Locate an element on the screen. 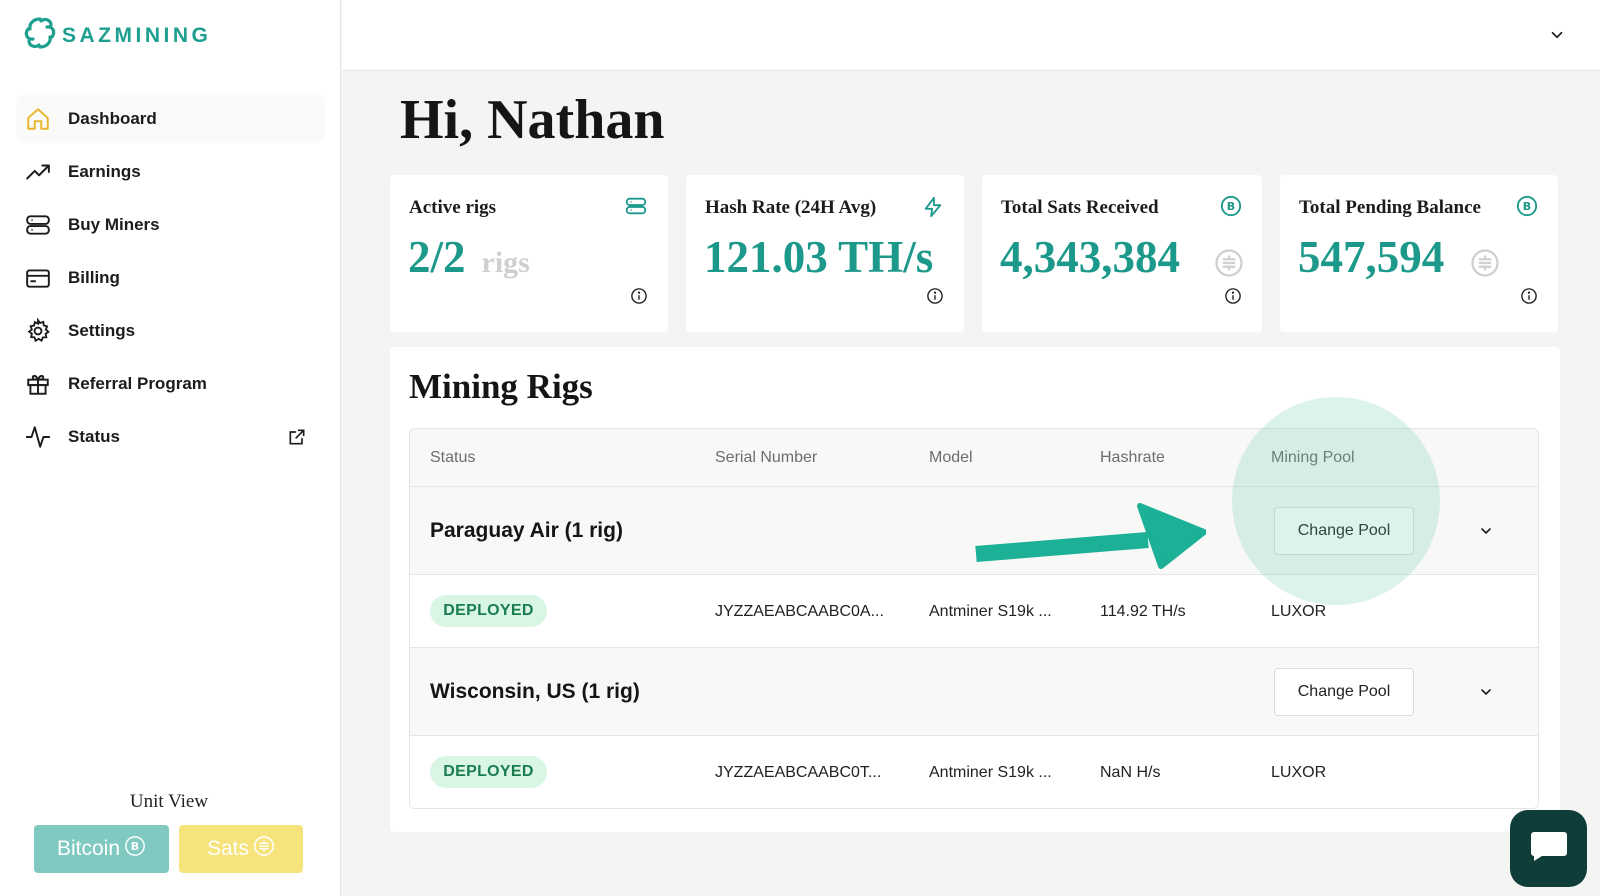 This screenshot has width=1600, height=896. credit-card-icon is located at coordinates (38, 278).